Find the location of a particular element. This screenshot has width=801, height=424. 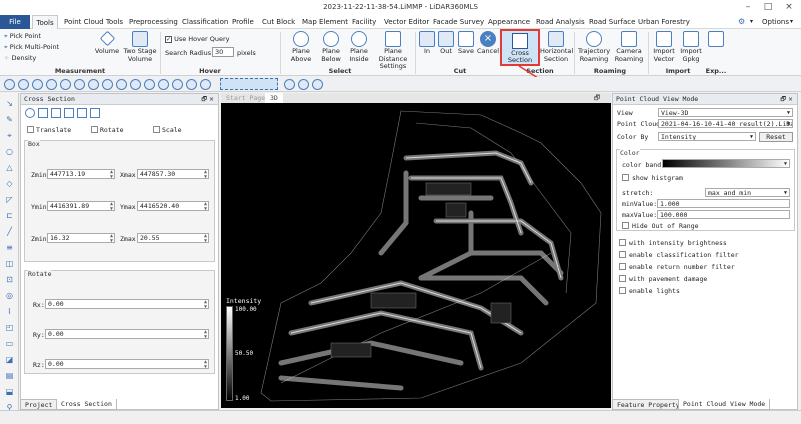

translate-checkbox is located at coordinates (30, 129).